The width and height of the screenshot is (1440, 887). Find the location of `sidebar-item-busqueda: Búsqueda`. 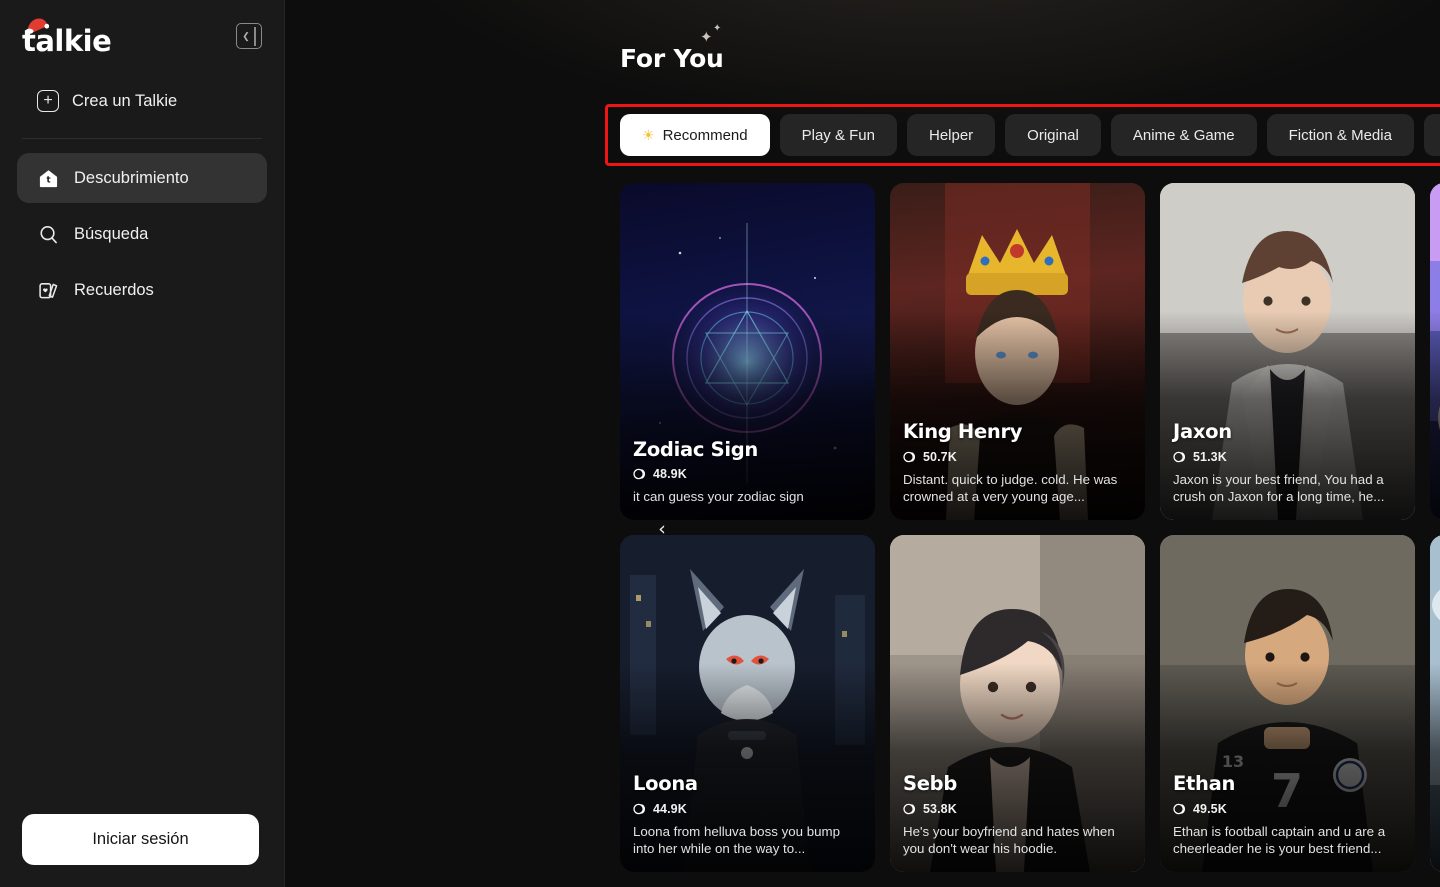

sidebar-item-busqueda: Búsqueda is located at coordinates (142, 234).